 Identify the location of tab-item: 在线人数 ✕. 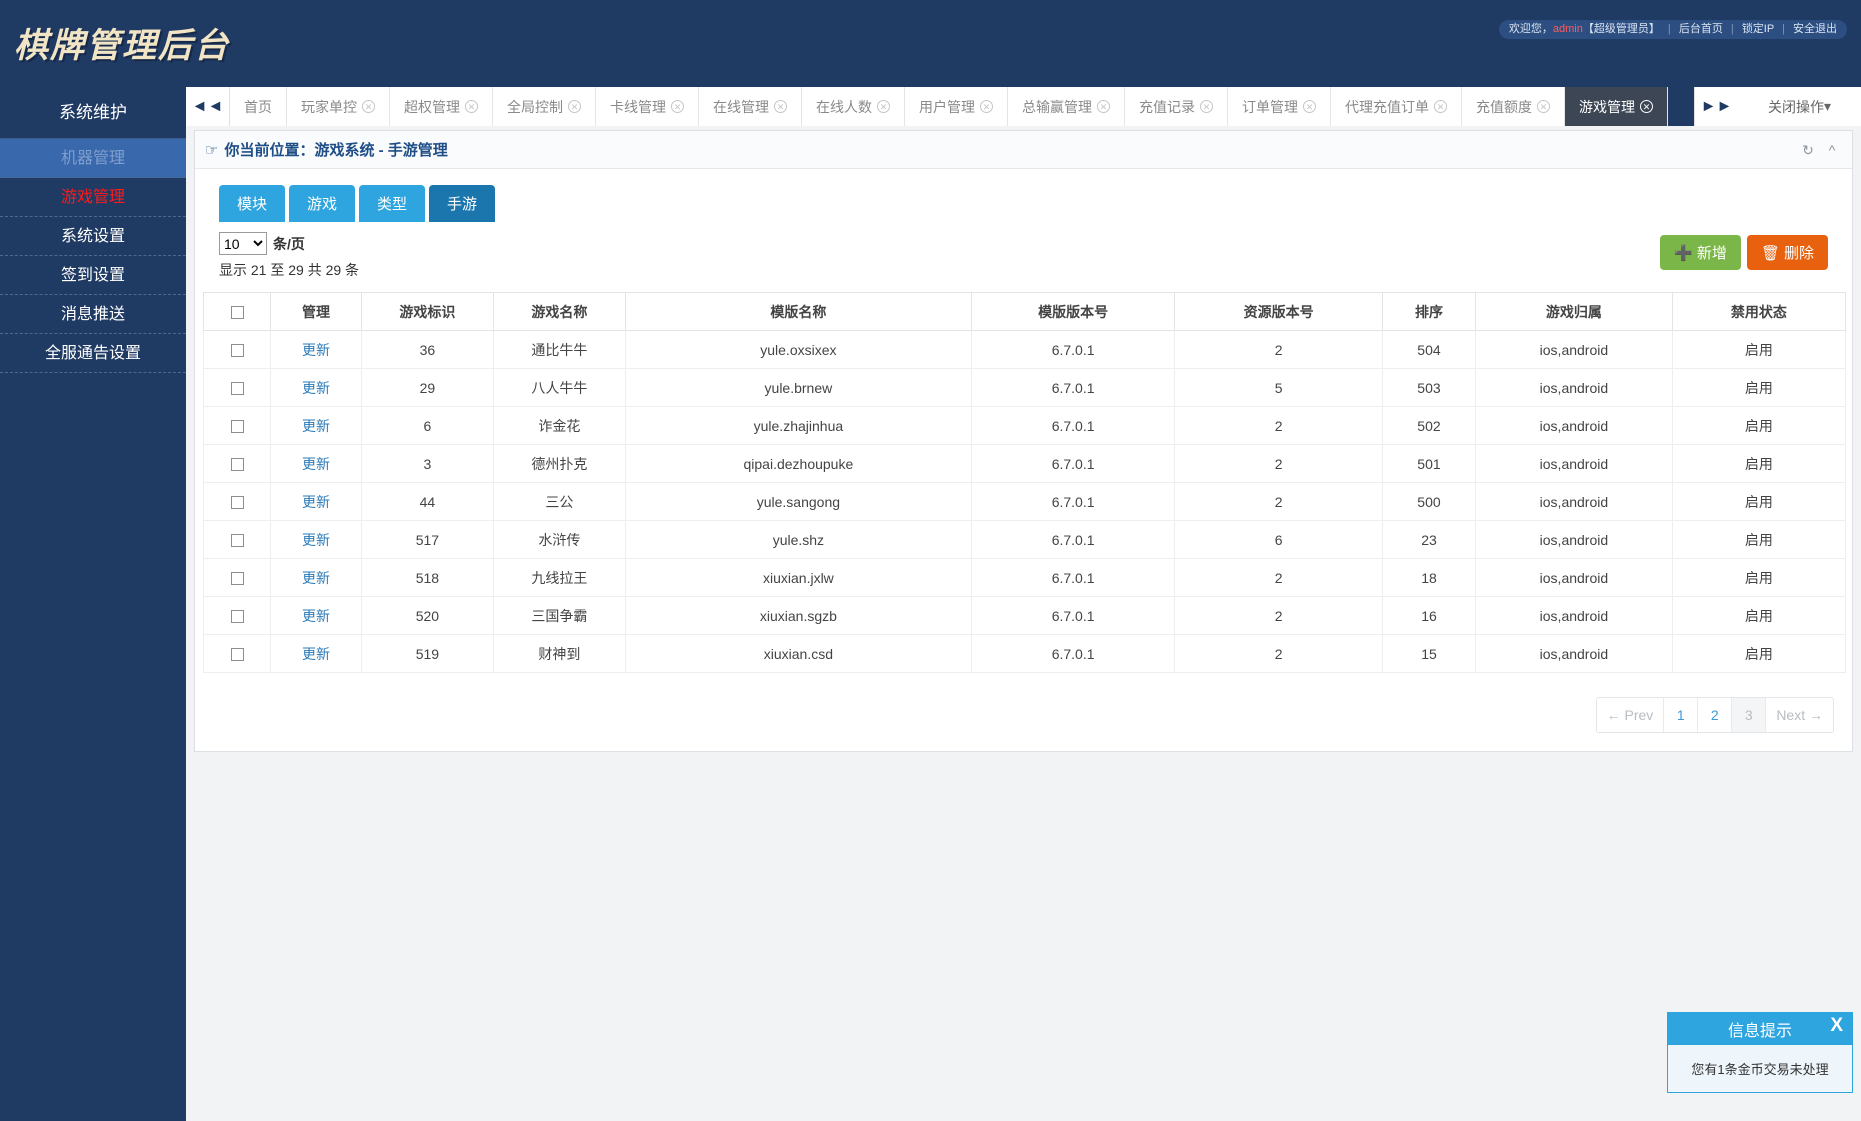
(853, 106).